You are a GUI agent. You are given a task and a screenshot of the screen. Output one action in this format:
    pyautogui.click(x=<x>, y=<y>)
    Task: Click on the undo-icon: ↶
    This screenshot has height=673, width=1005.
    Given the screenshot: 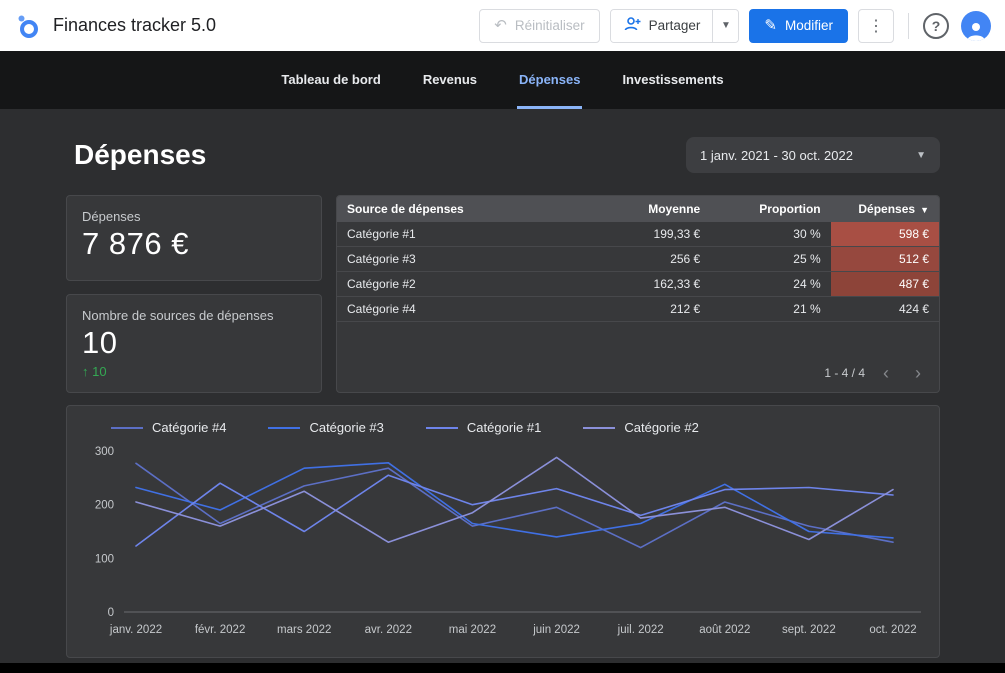 What is the action you would take?
    pyautogui.click(x=500, y=25)
    